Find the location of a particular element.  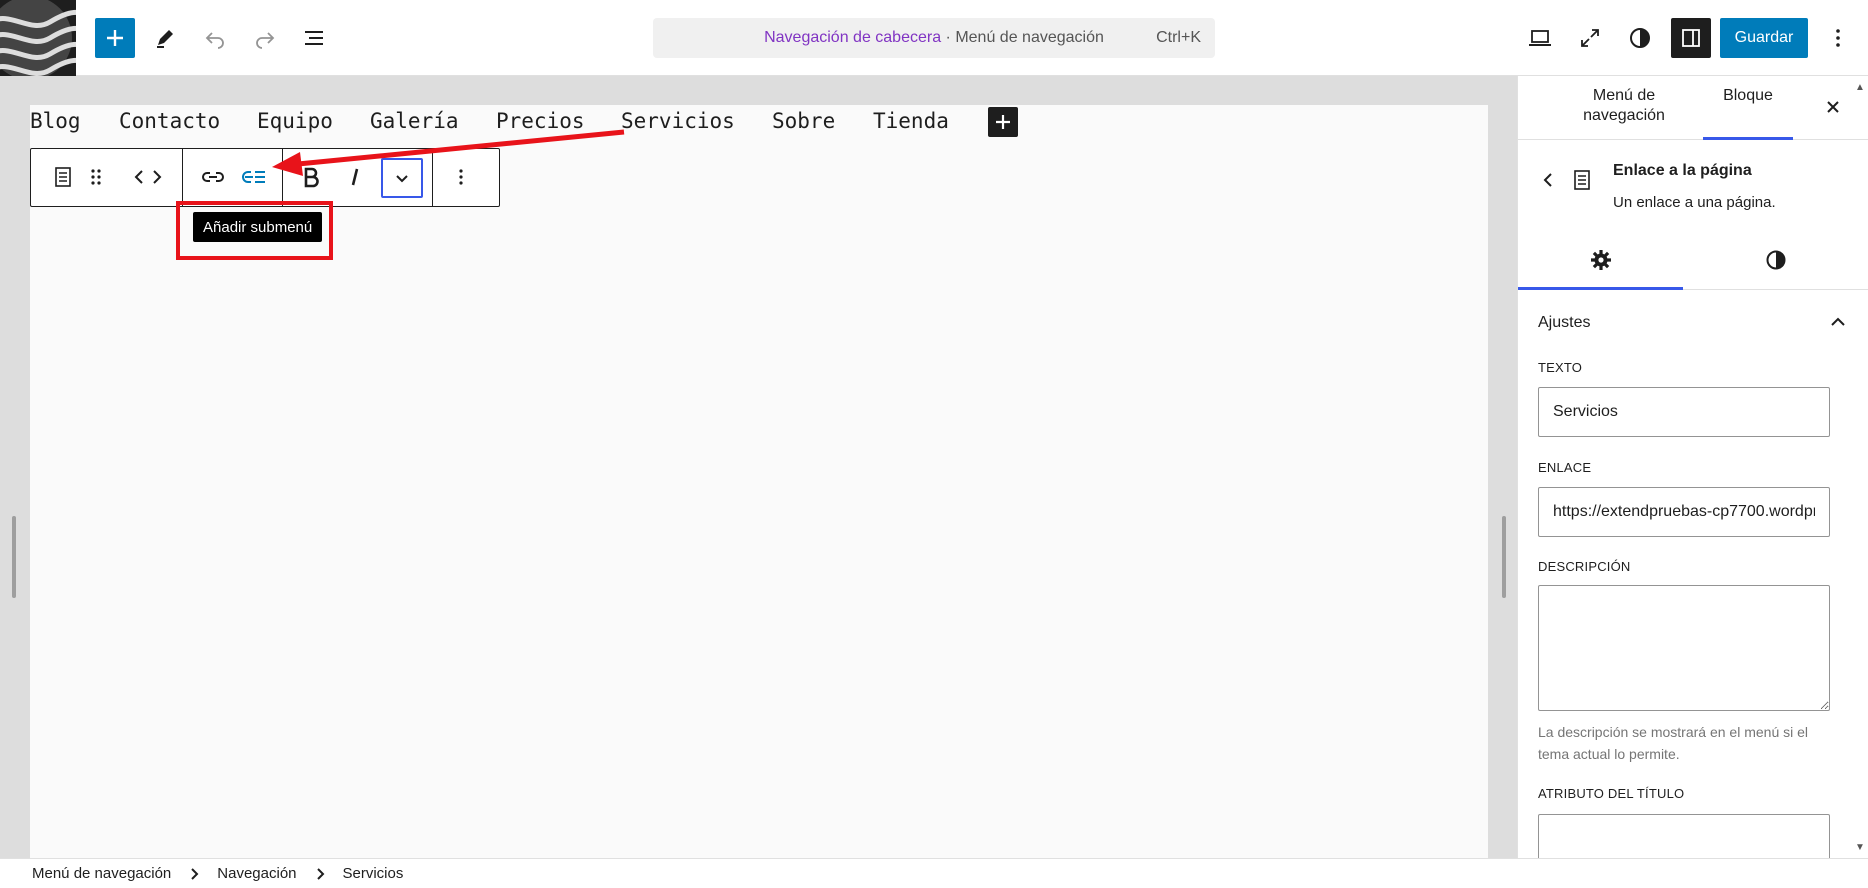

plus-icon is located at coordinates (115, 38).